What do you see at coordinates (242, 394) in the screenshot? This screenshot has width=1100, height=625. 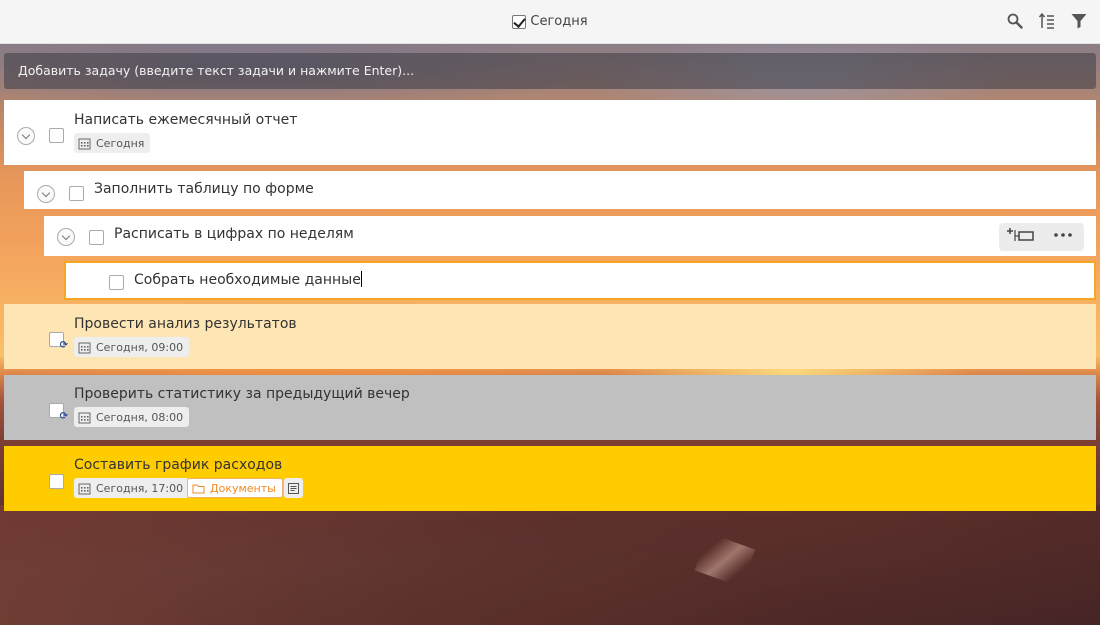 I see `task-title: Проверить статистику за предыдущий вечер` at bounding box center [242, 394].